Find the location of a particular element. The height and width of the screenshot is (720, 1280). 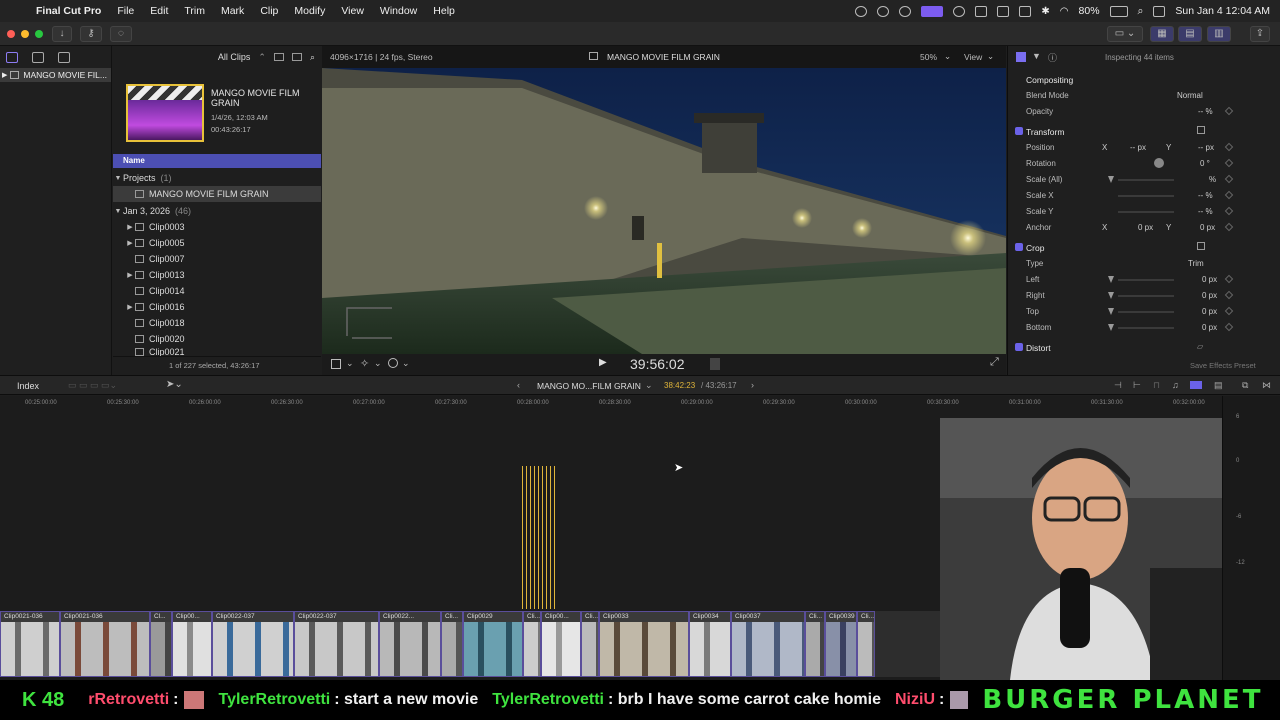

viewer-timecode: 39:56:02 is located at coordinates (657, 364).